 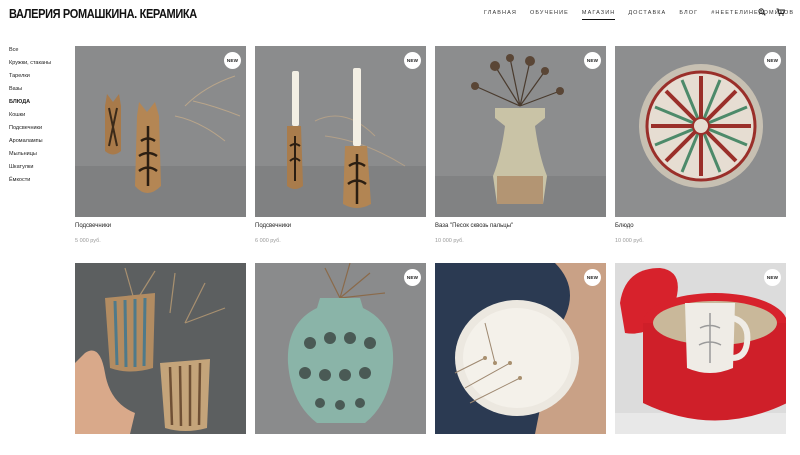 I want to click on search-icon, so click(x=762, y=12).